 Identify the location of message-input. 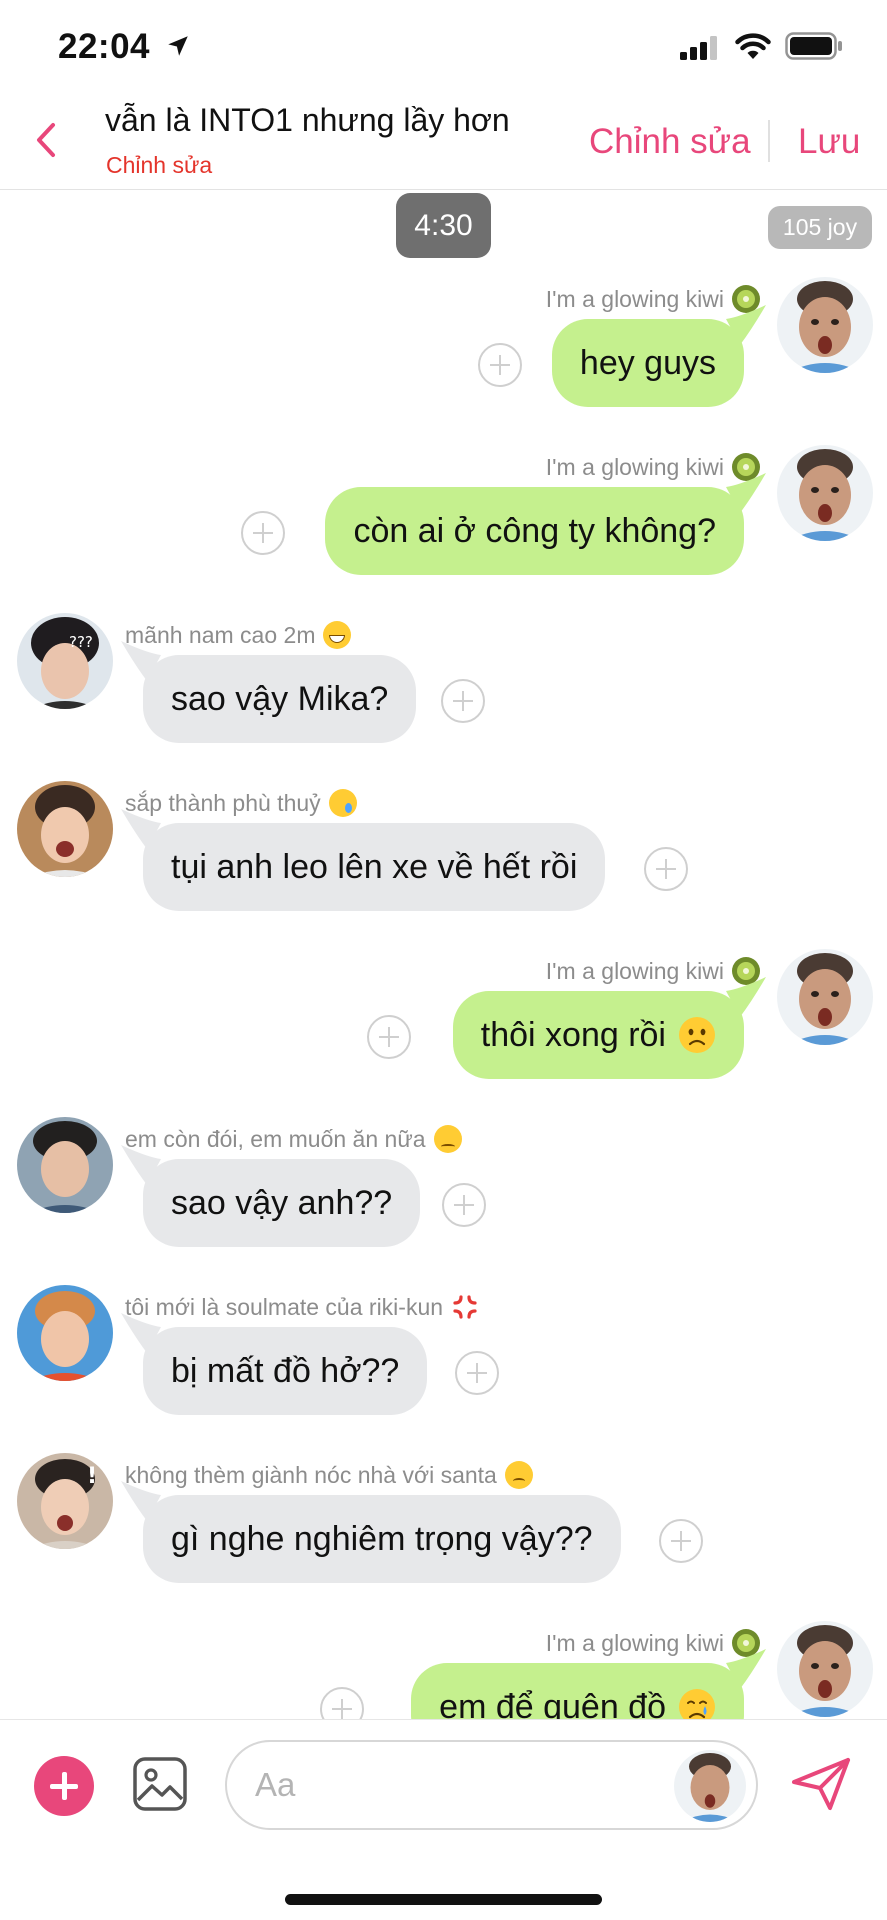
(455, 1785).